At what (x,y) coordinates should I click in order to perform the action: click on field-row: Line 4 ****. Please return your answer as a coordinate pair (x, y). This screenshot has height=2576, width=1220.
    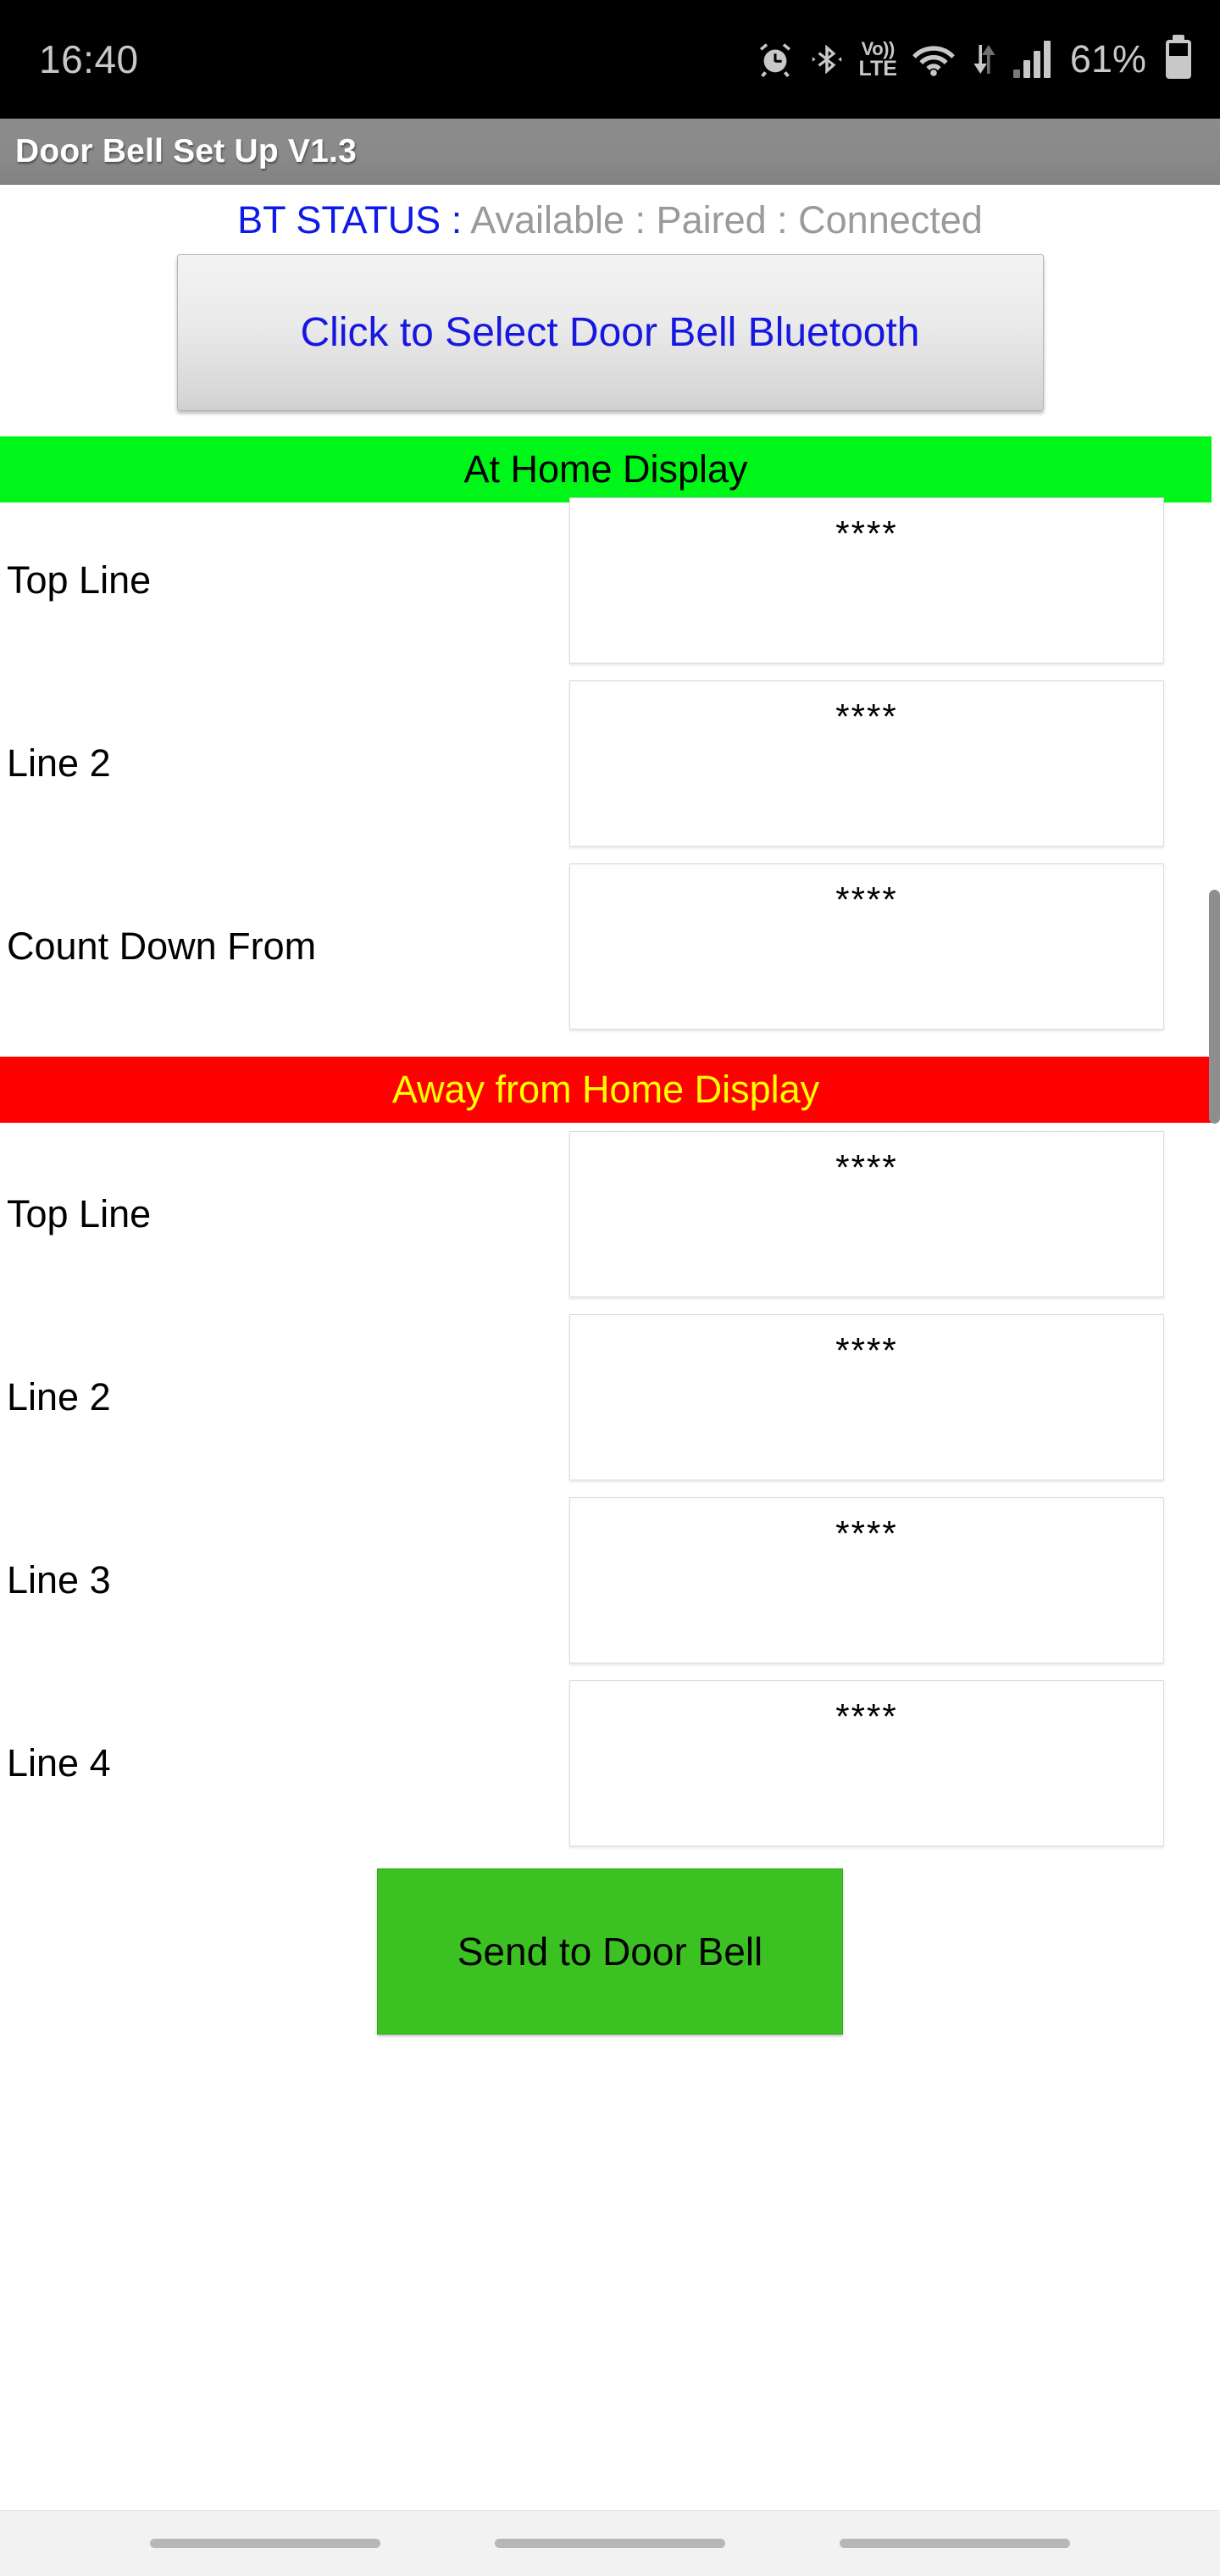
    Looking at the image, I should click on (610, 1763).